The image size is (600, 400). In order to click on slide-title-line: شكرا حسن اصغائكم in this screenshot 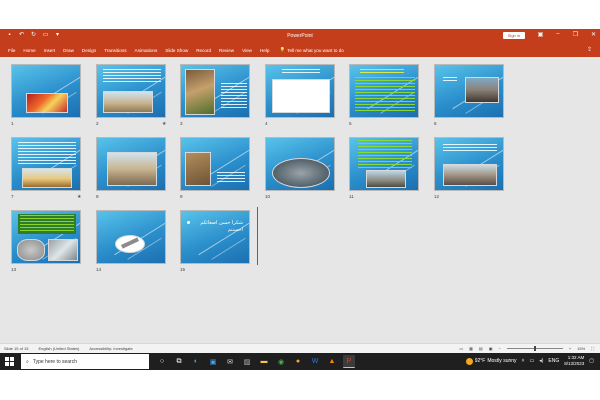, I will do `click(221, 223)`.